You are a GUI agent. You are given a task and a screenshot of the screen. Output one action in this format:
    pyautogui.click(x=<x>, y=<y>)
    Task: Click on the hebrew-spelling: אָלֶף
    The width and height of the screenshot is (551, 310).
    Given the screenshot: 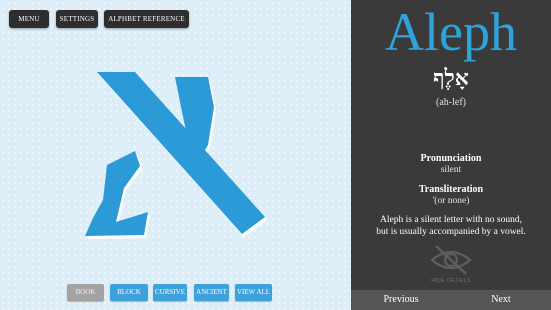 What is the action you would take?
    pyautogui.click(x=451, y=78)
    